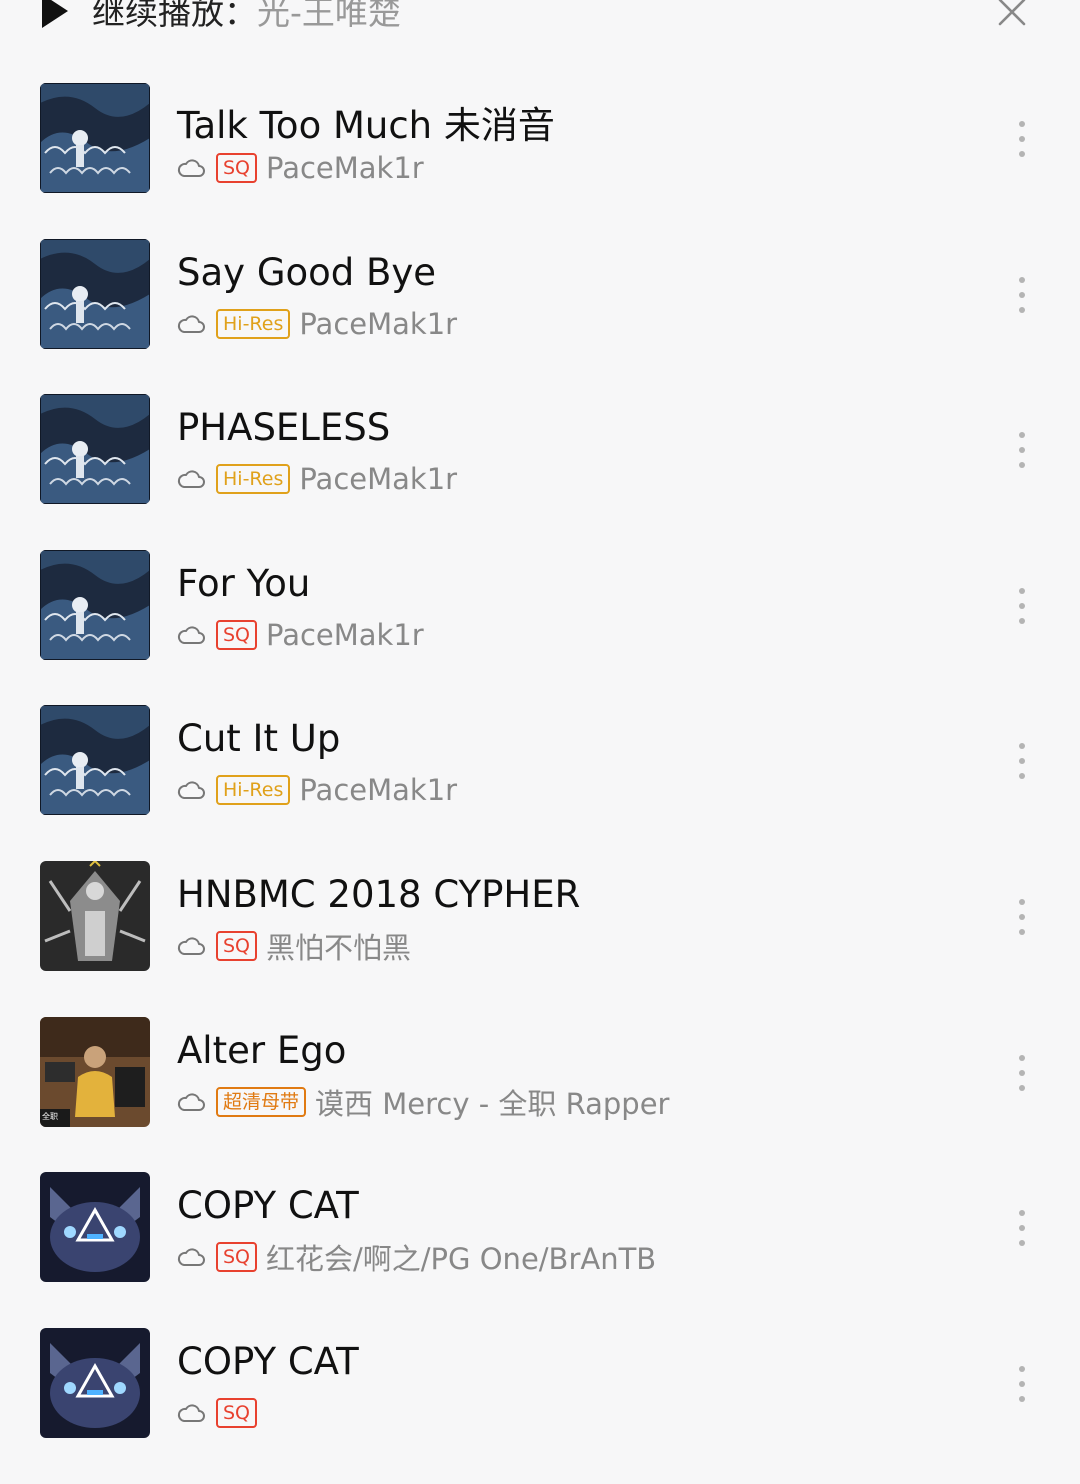 The width and height of the screenshot is (1080, 1484). What do you see at coordinates (50, 1116) in the screenshot?
I see `svg-text: 全职` at bounding box center [50, 1116].